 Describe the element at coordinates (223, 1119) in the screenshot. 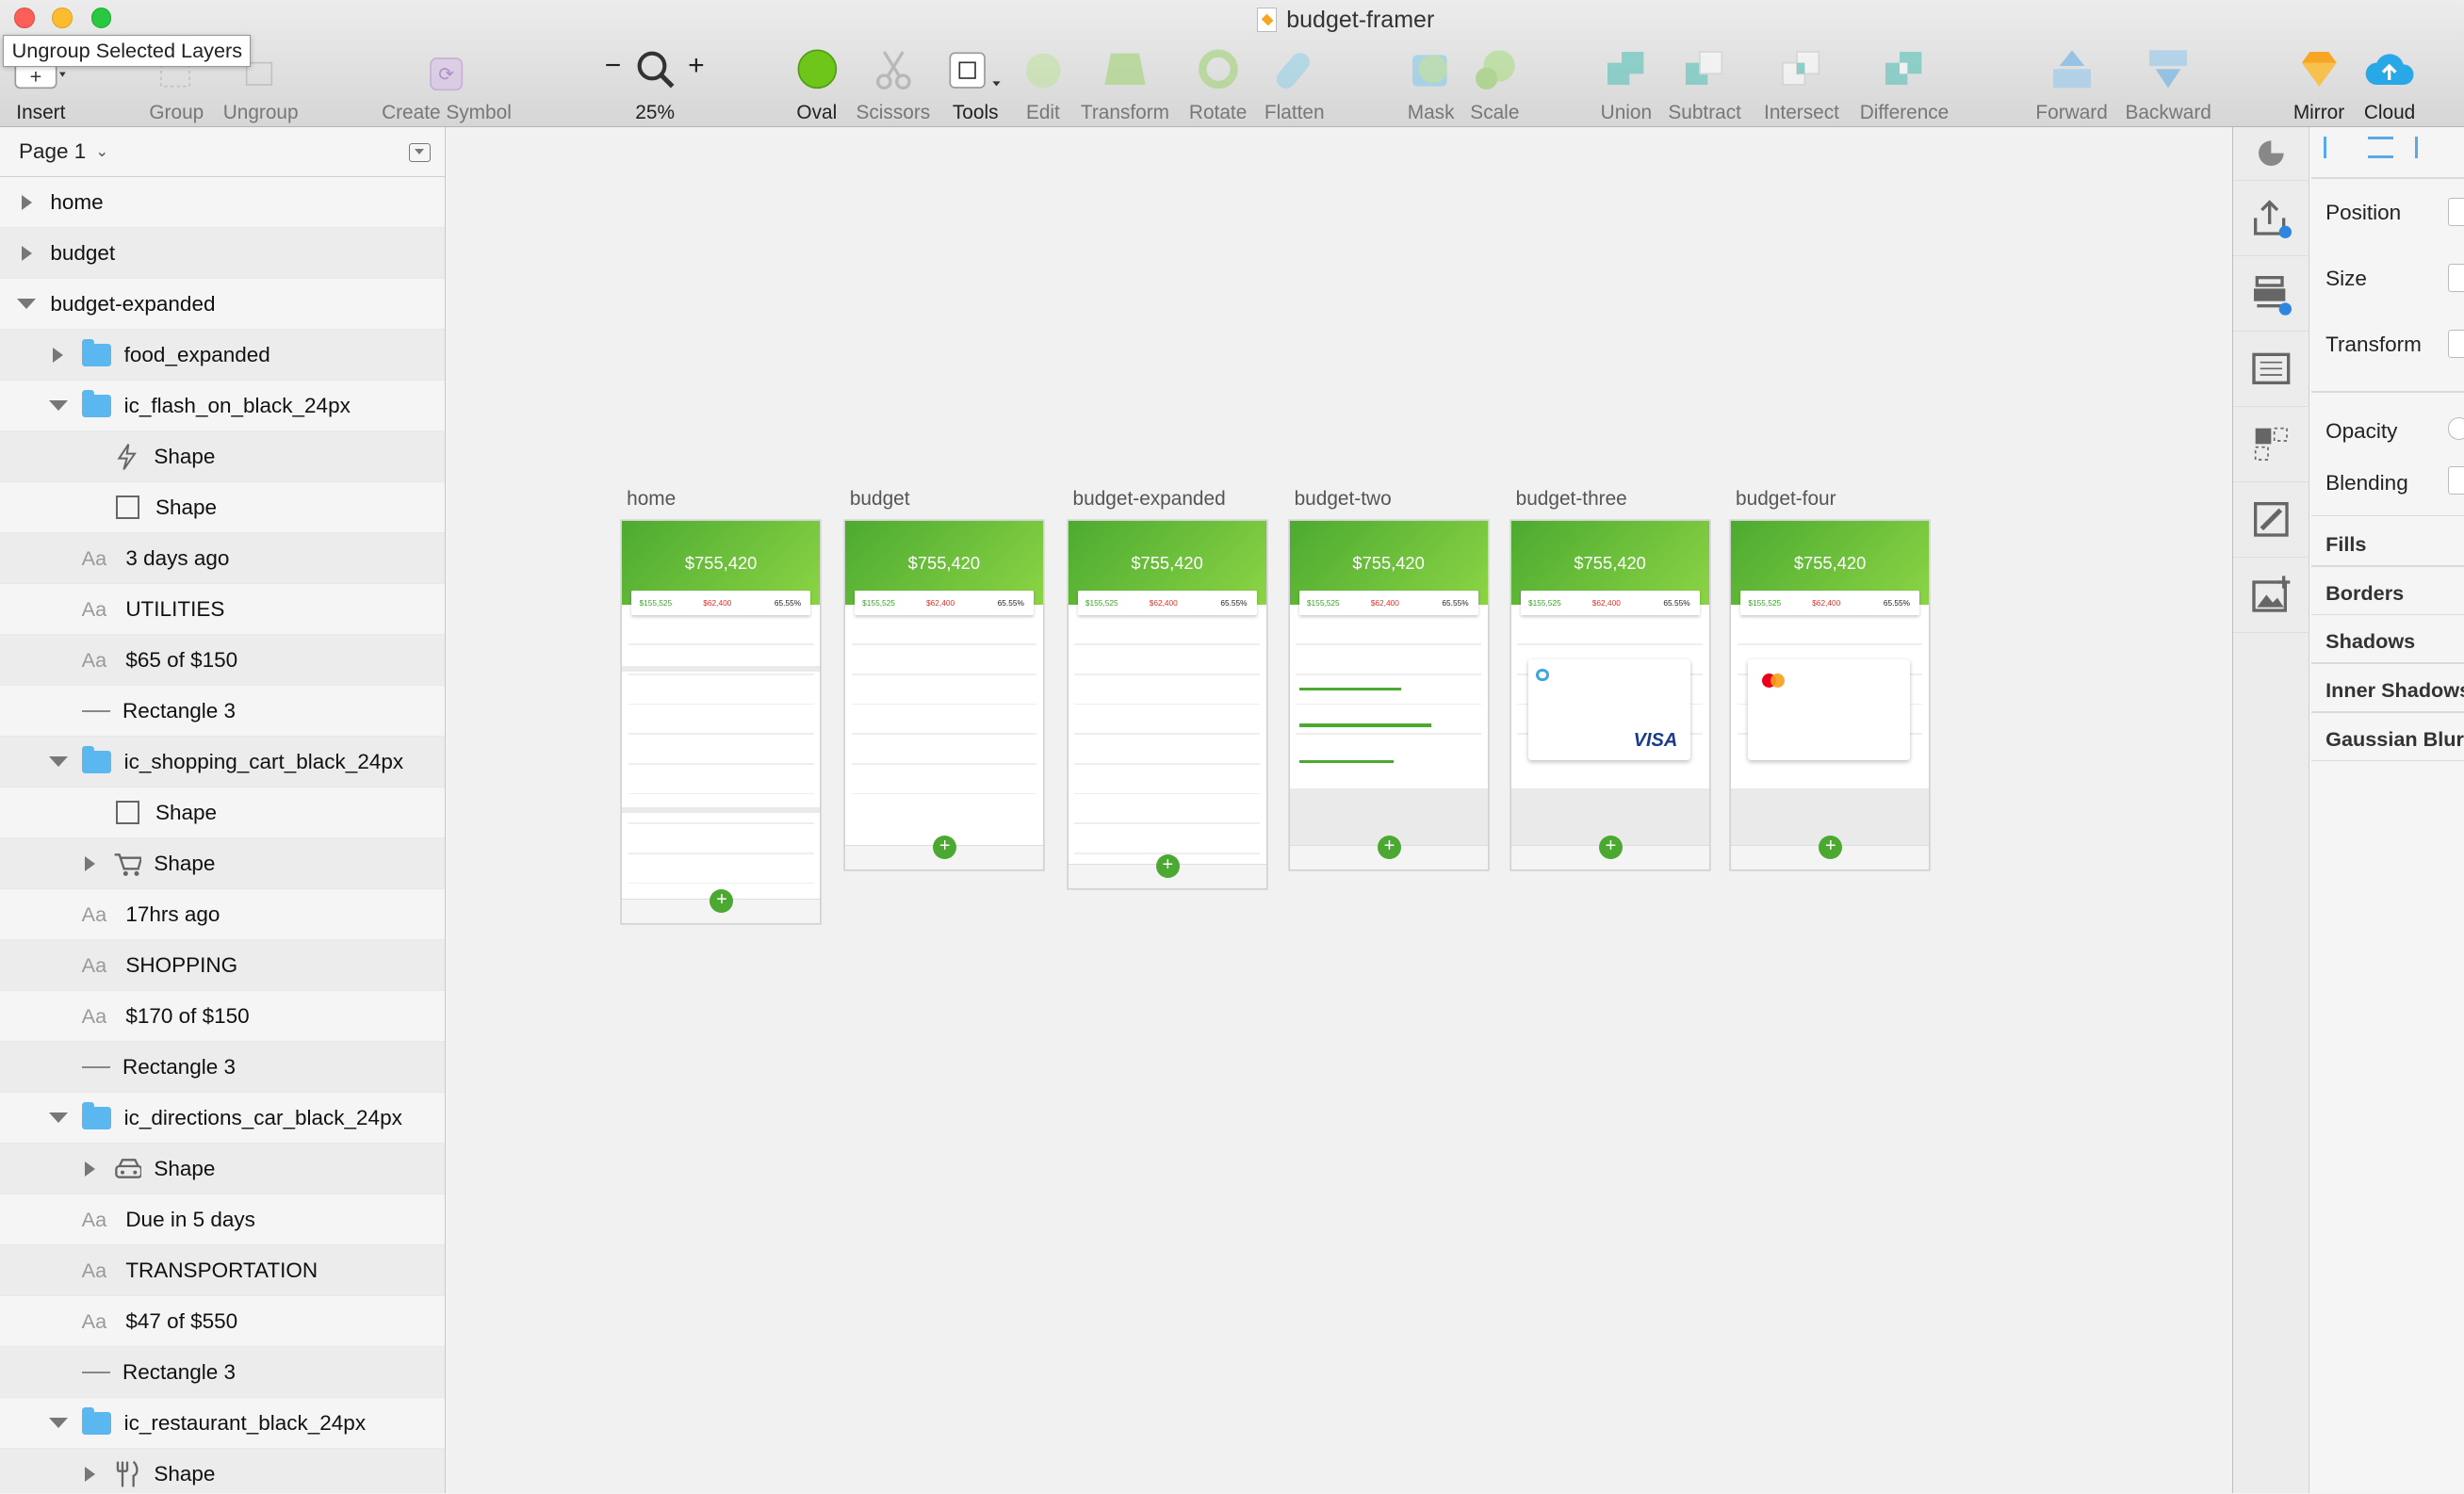

I see `layer-row: ic_directions_car_black_24px` at that location.